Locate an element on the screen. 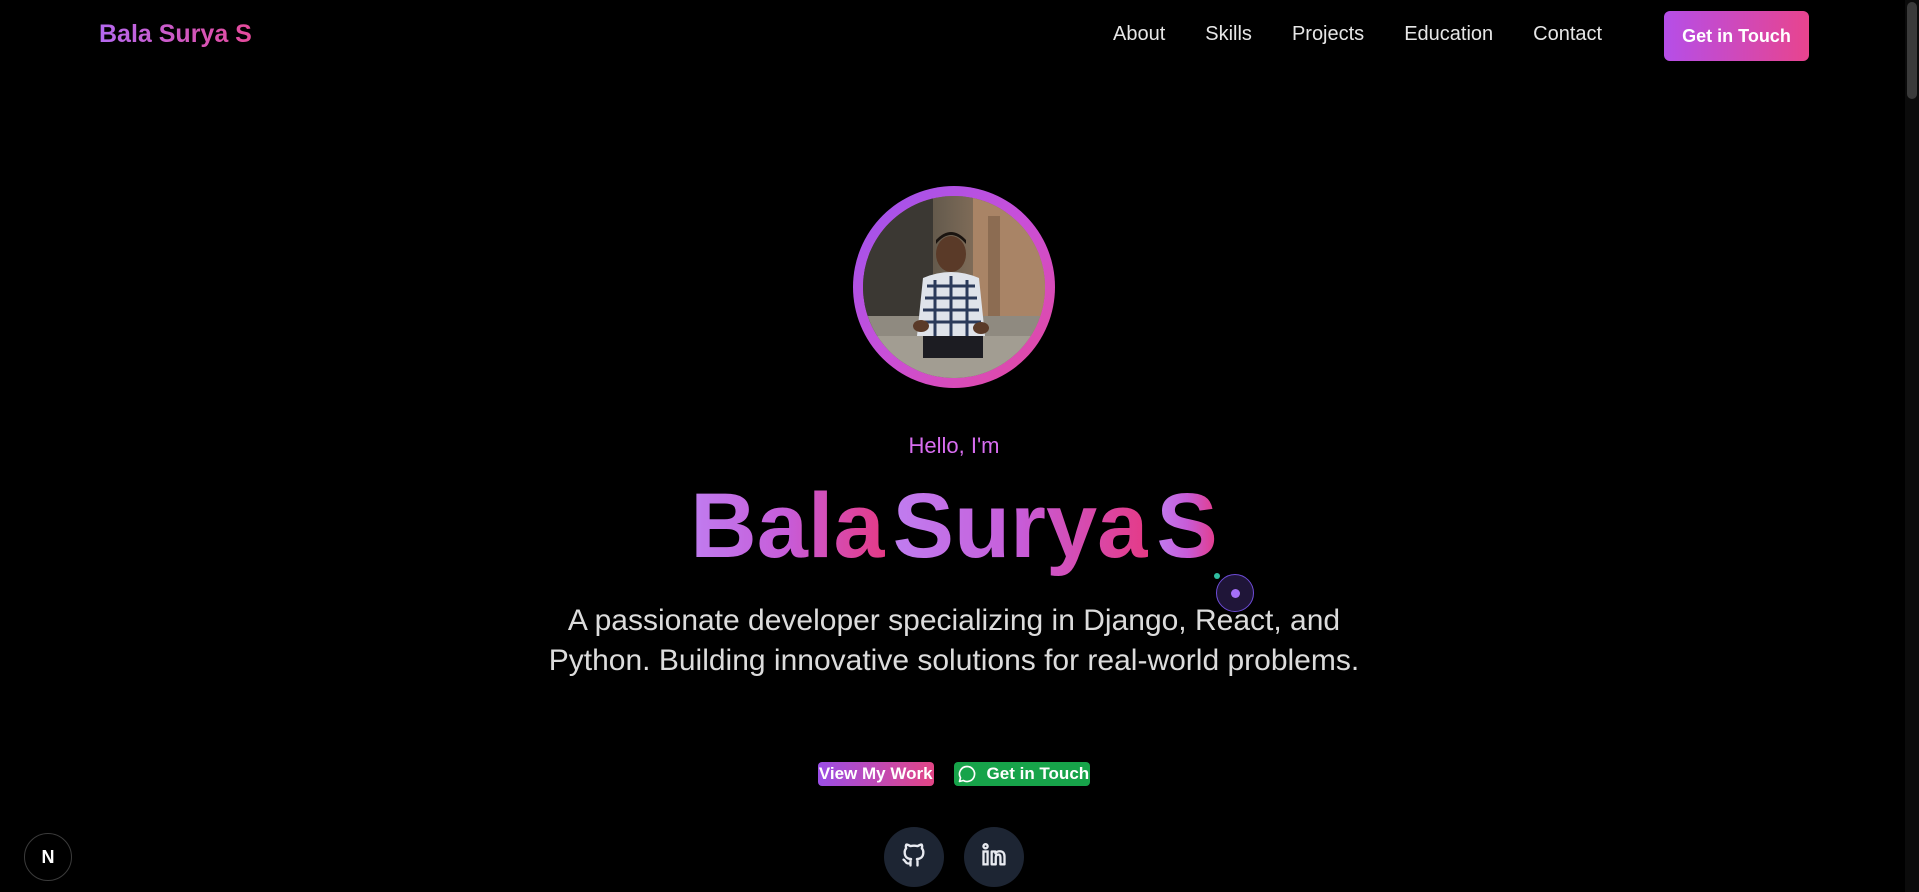 The width and height of the screenshot is (1919, 892). nextjs-dev-badge: N is located at coordinates (48, 857).